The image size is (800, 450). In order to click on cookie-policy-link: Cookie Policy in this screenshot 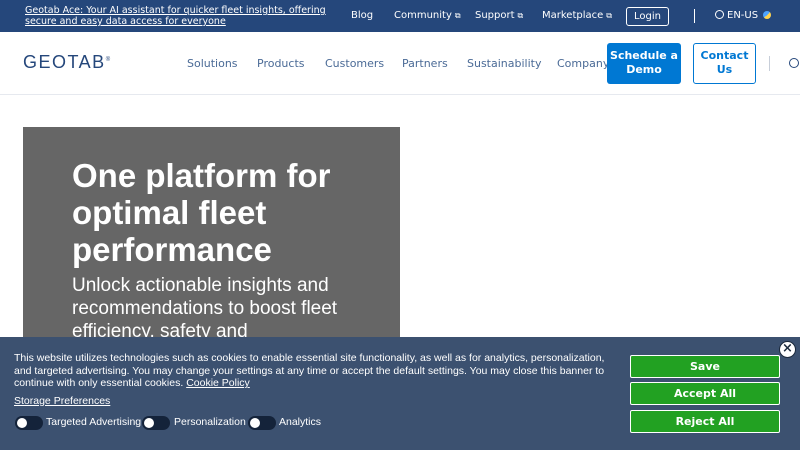, I will do `click(218, 383)`.